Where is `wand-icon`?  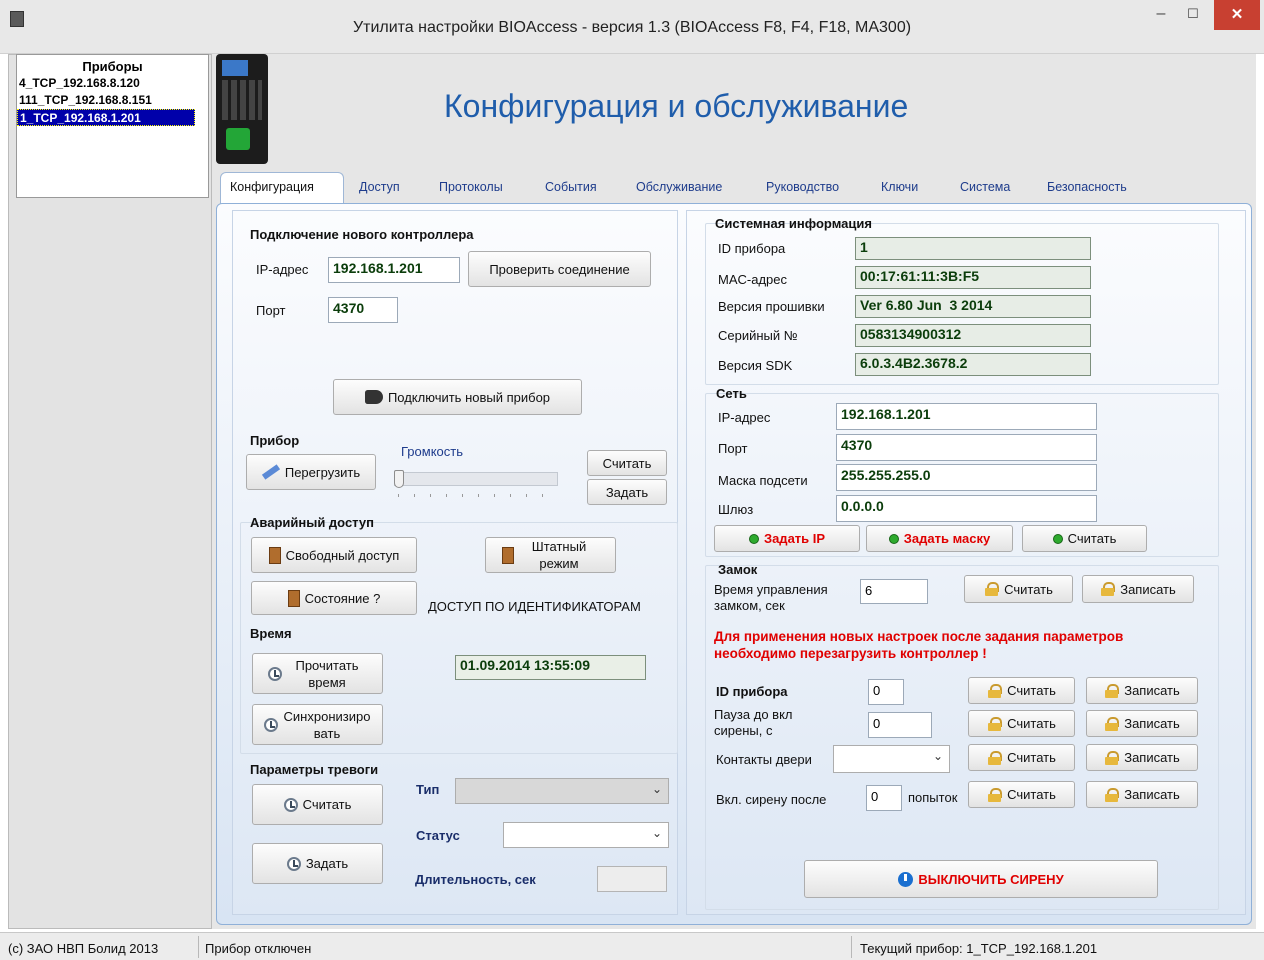 wand-icon is located at coordinates (270, 472).